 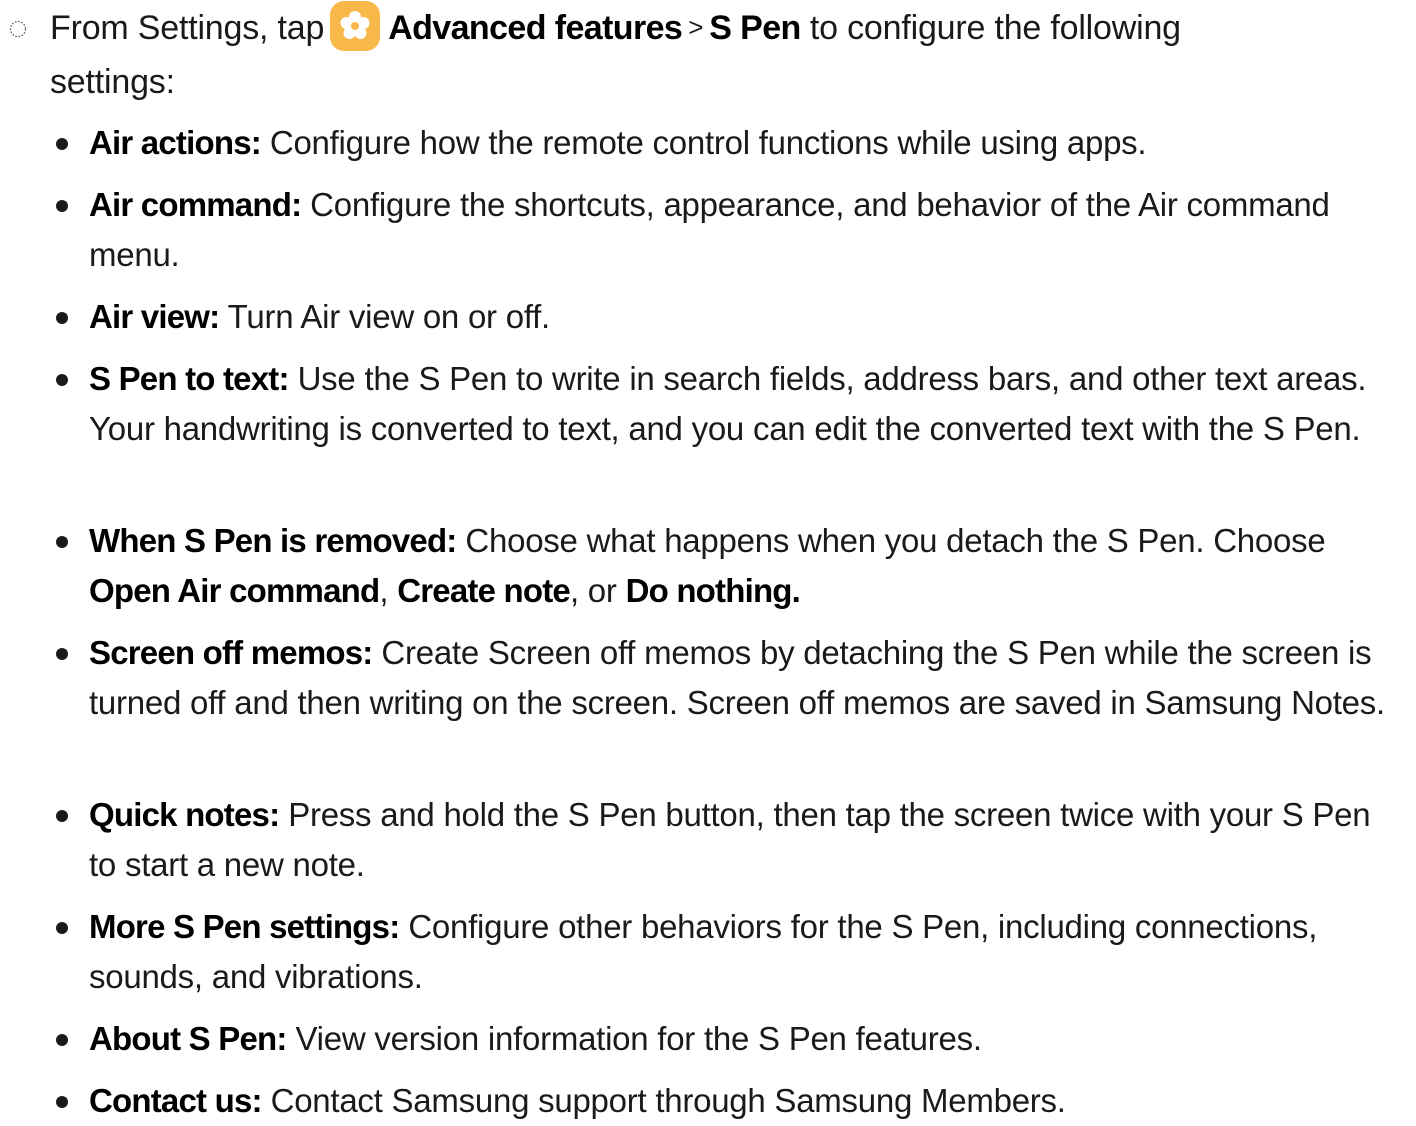 What do you see at coordinates (234, 590) in the screenshot?
I see `option-open-air-command: Open Air command` at bounding box center [234, 590].